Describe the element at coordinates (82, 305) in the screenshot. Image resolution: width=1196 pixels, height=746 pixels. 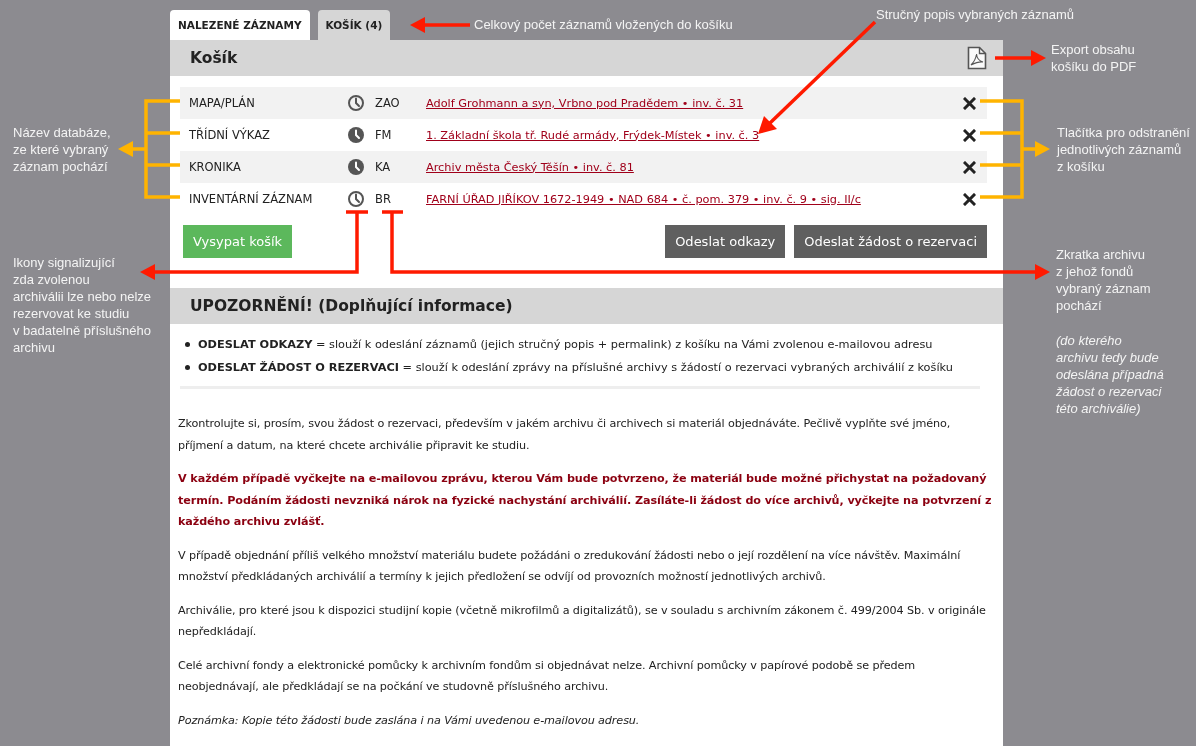
I see `annotation-text: Ikony signalizující zda zvolenou archiválii lze nebo nelze rezervovat ke studiu v badatelně příslušného archivu` at that location.